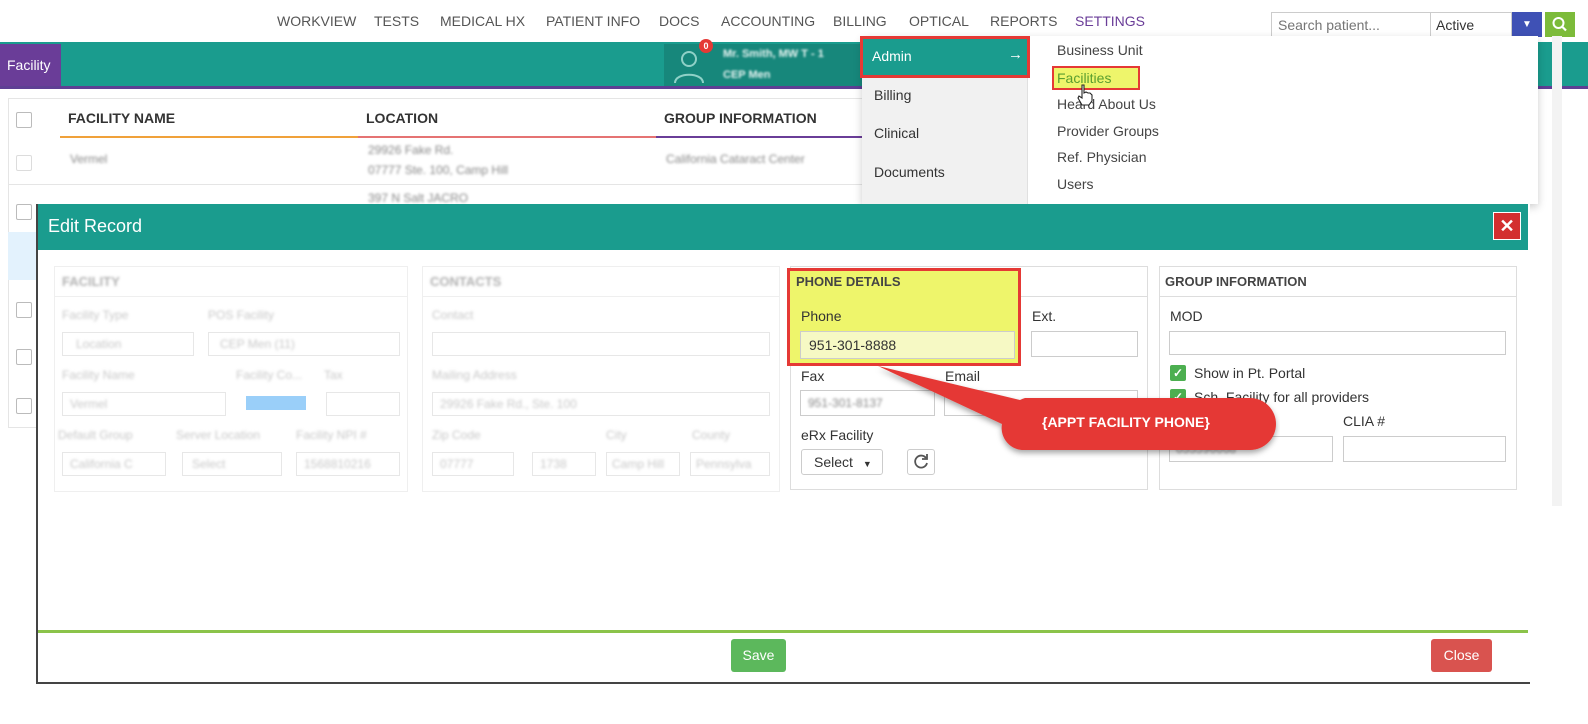 The image size is (1588, 724). Describe the element at coordinates (747, 75) in the screenshot. I see `patient-facility: CEP Men` at that location.